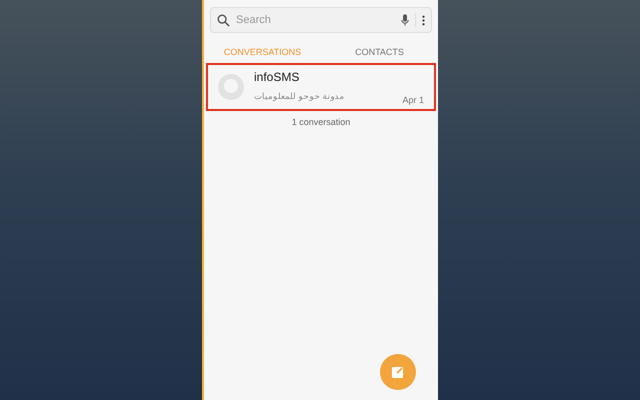 Image resolution: width=640 pixels, height=400 pixels. I want to click on search-bar: Search, so click(321, 20).